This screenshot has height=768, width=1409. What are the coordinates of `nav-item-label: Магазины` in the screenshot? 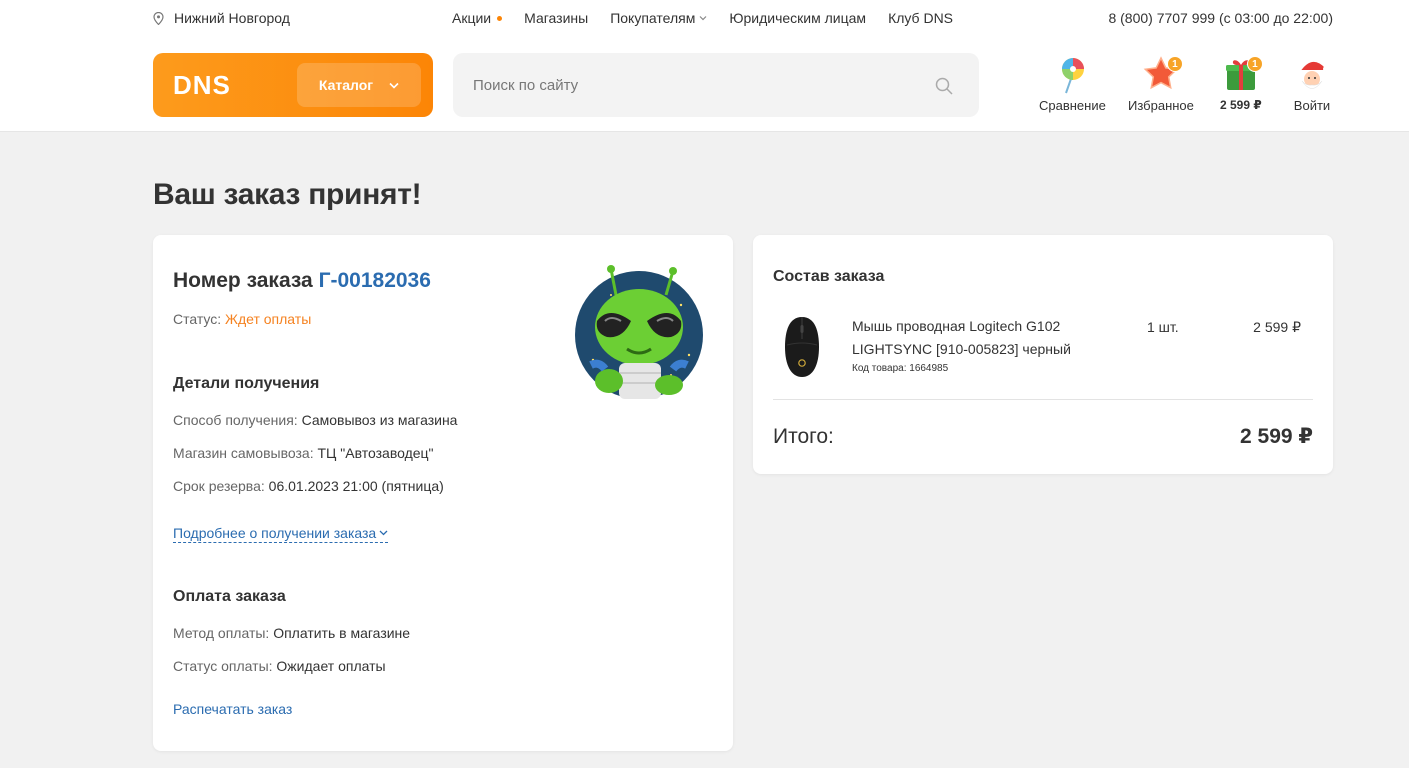 It's located at (556, 18).